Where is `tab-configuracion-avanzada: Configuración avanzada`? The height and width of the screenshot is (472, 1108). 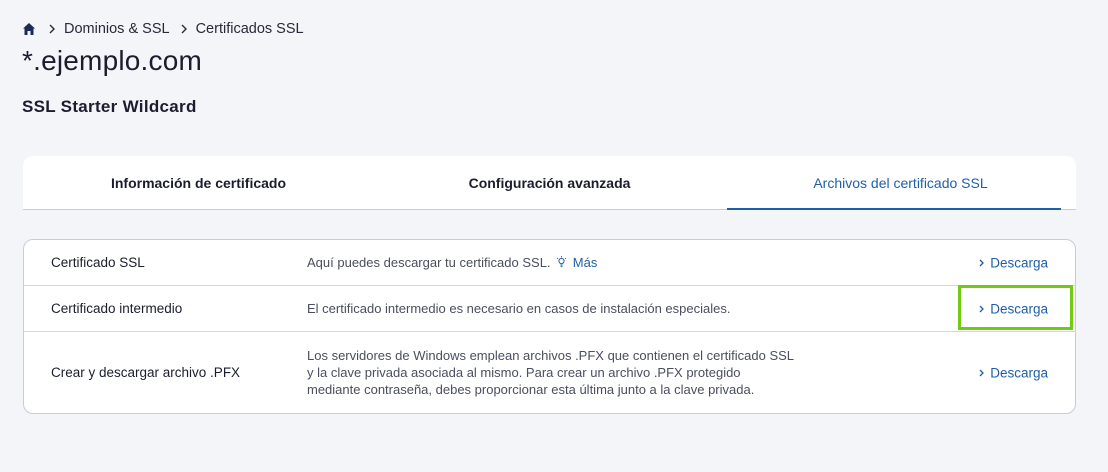
tab-configuracion-avanzada: Configuración avanzada is located at coordinates (549, 182).